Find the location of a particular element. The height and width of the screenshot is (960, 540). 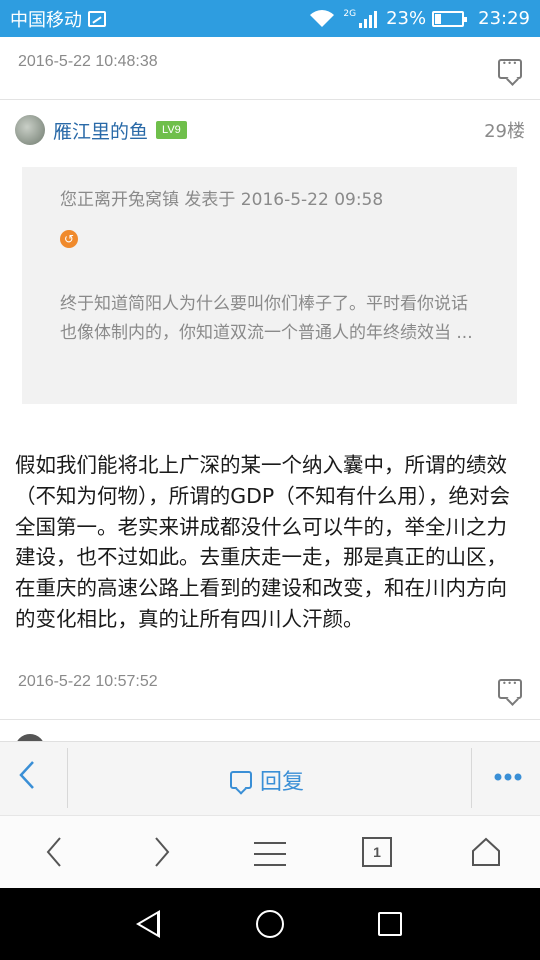

quote-jump-icon: ↺ is located at coordinates (69, 239).